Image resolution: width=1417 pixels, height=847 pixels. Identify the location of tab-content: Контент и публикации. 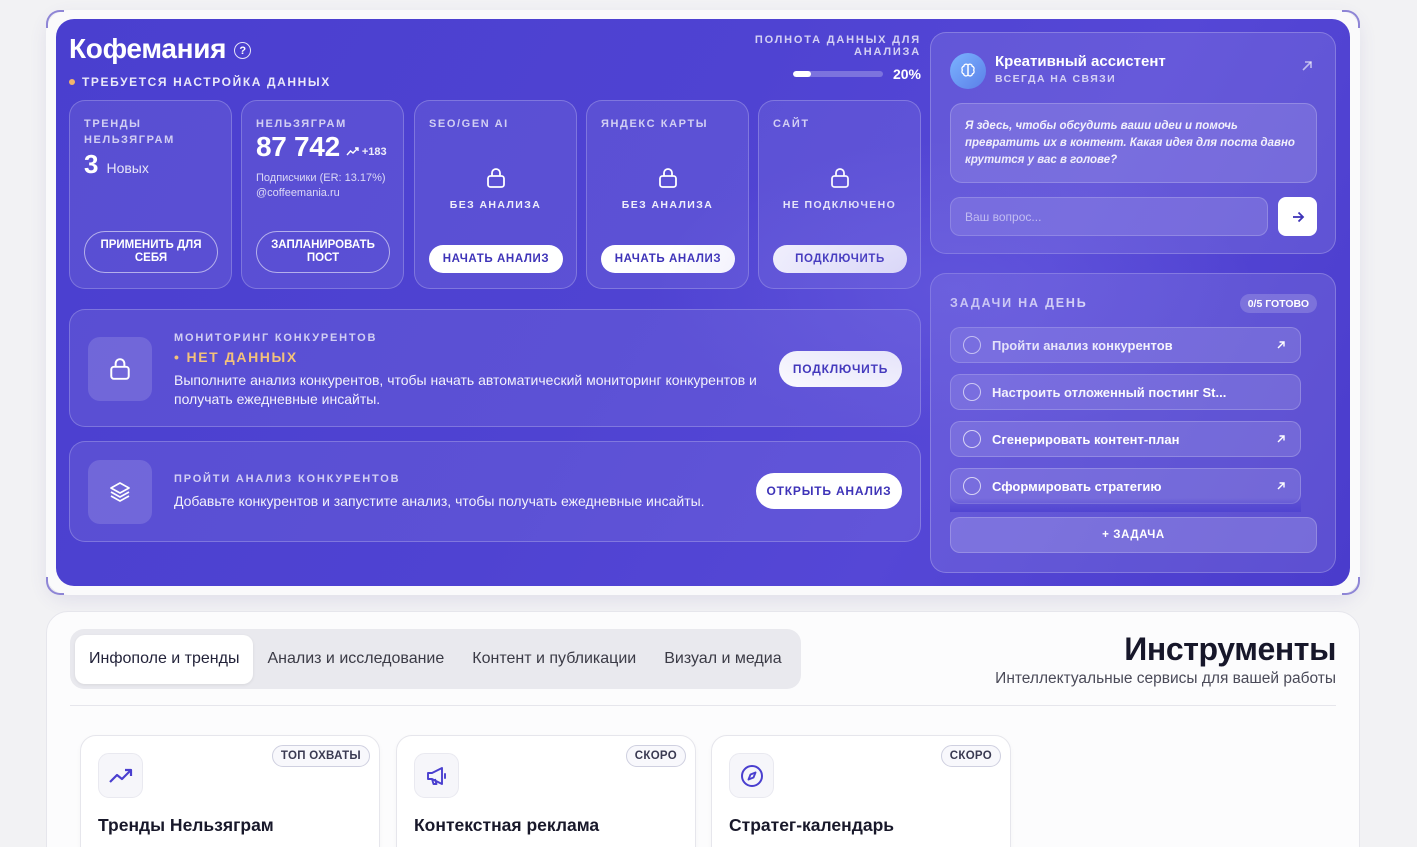
(554, 659).